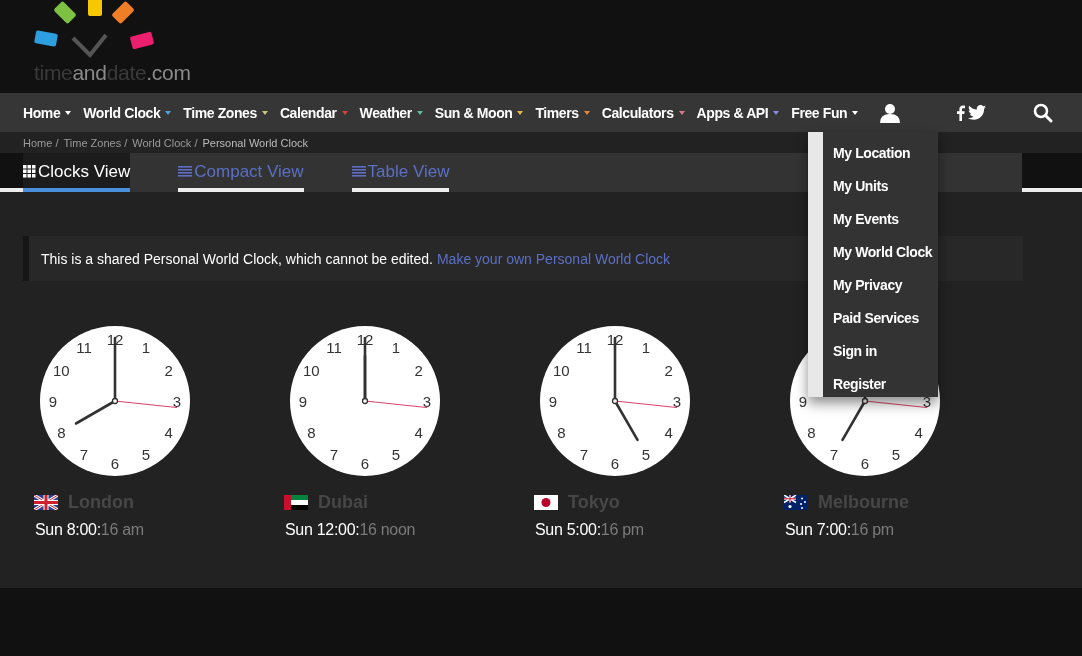 This screenshot has height=656, width=1082. Describe the element at coordinates (313, 112) in the screenshot. I see `nav-link: Calendar` at that location.